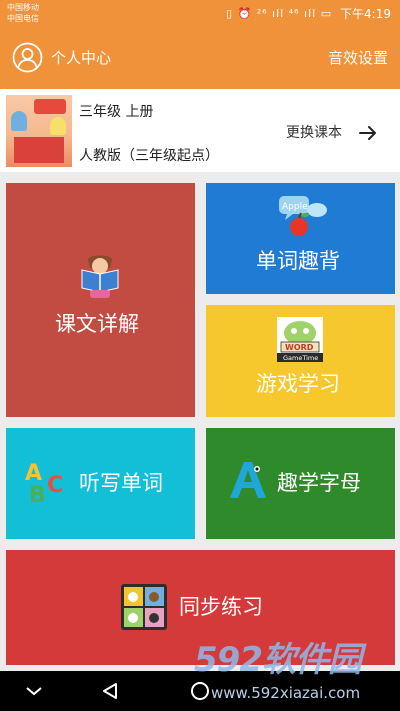 This screenshot has width=400, height=711. I want to click on book-cover-image, so click(39, 131).